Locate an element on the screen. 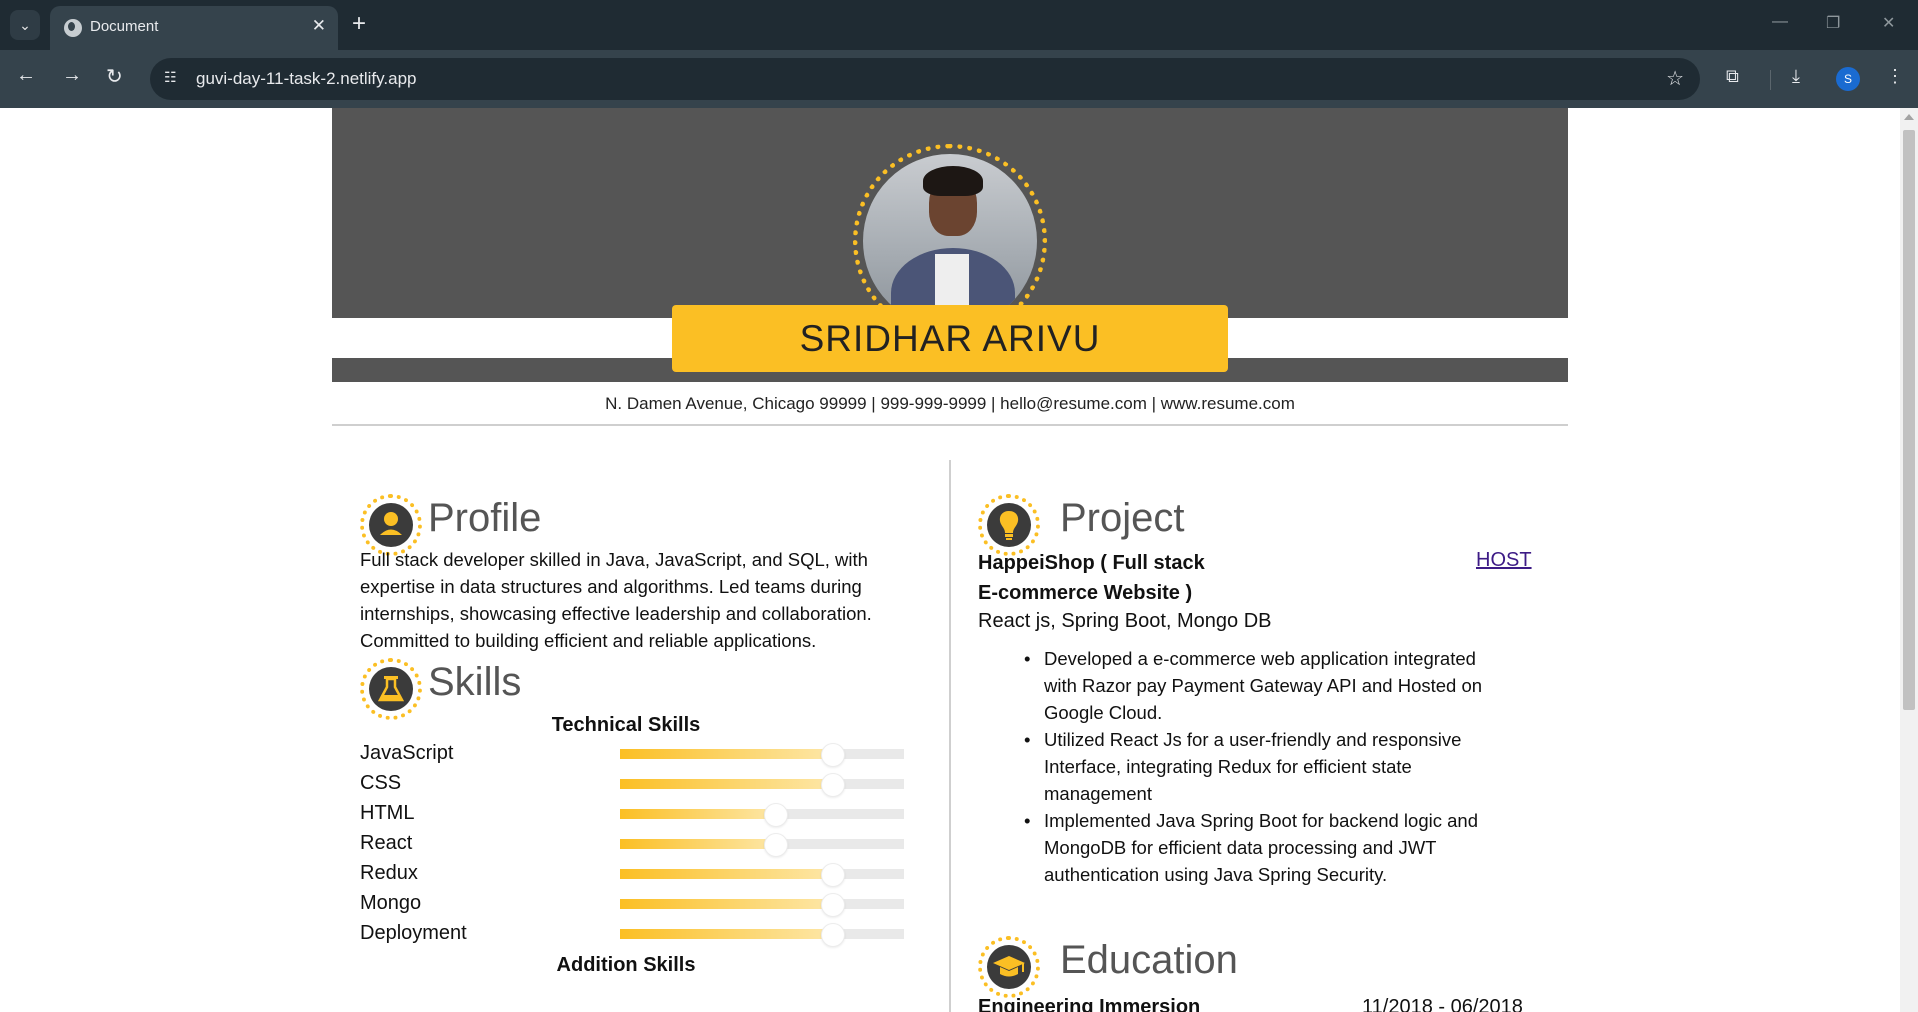 This screenshot has width=1918, height=1012. name-plate: SRIDHAR ARIVU is located at coordinates (950, 338).